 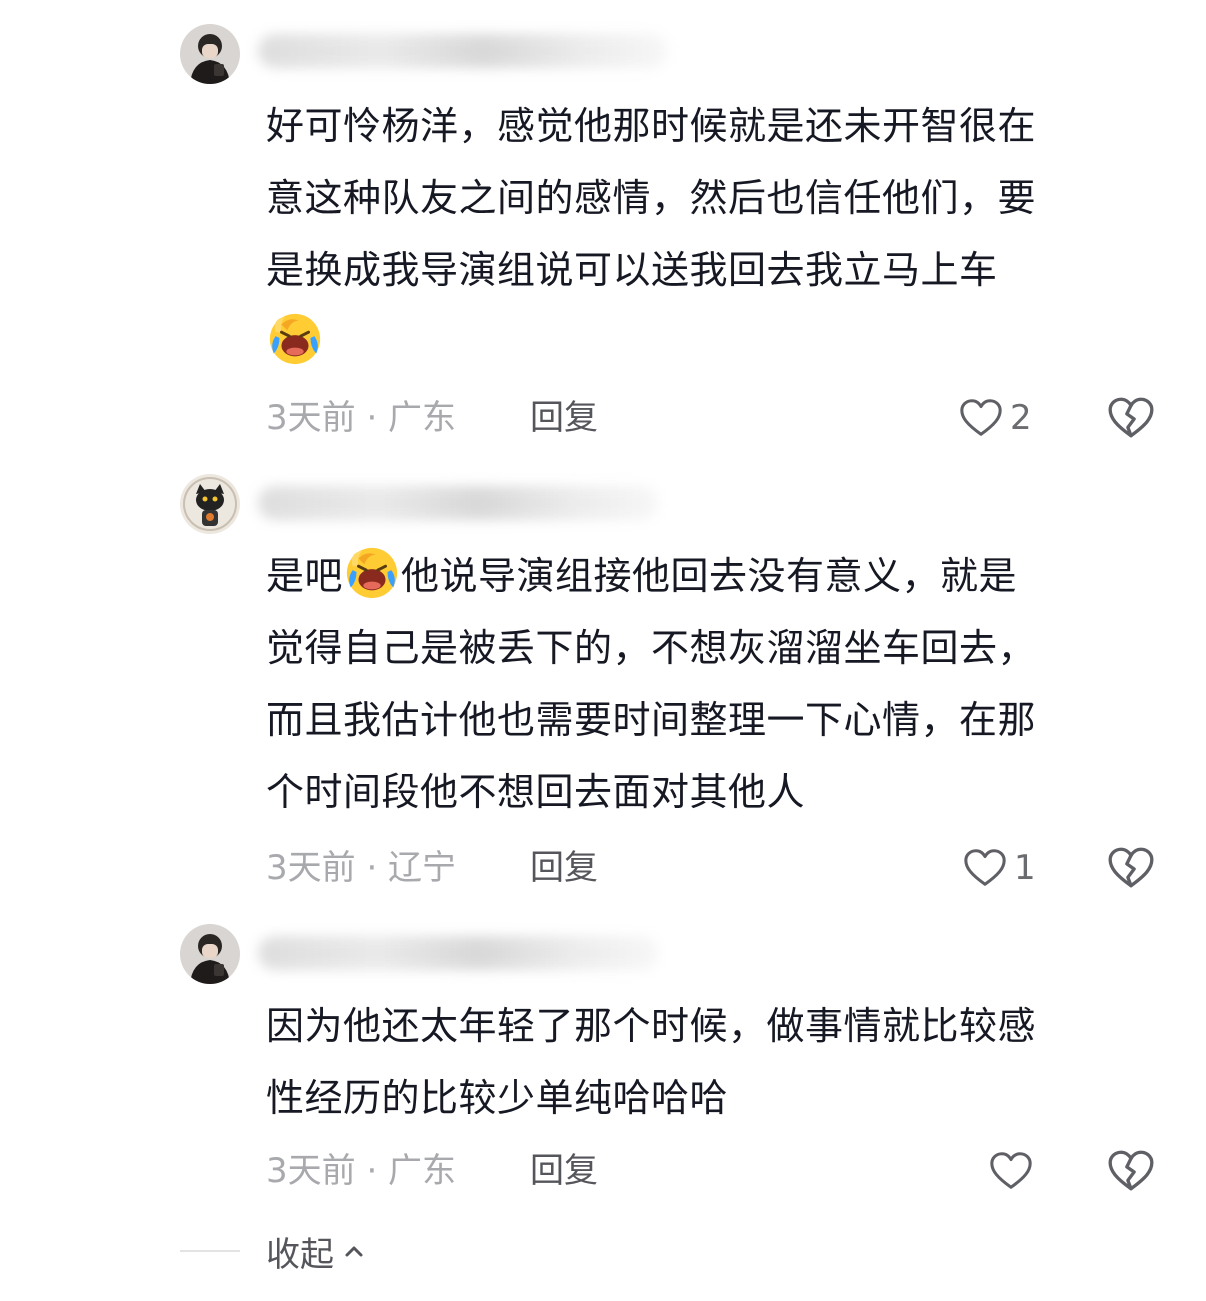 I want to click on comment-line: 是吧 他说导演组接他回去没有意义，就是, so click(x=716, y=576).